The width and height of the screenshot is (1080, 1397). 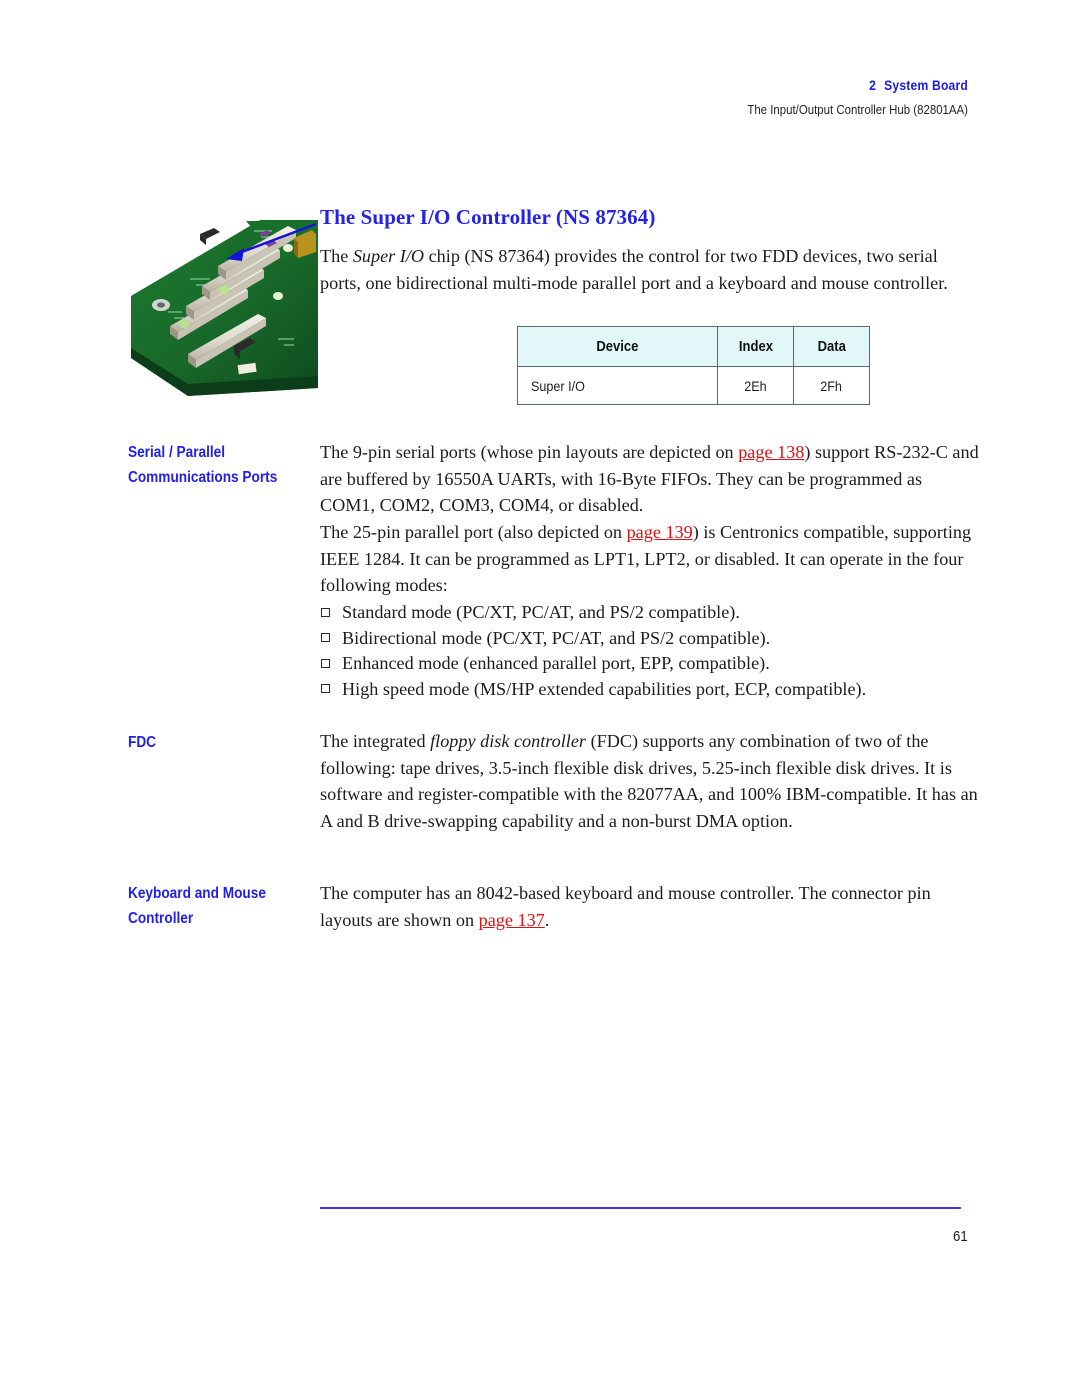 I want to click on intro-text-part1: The, so click(x=336, y=256).